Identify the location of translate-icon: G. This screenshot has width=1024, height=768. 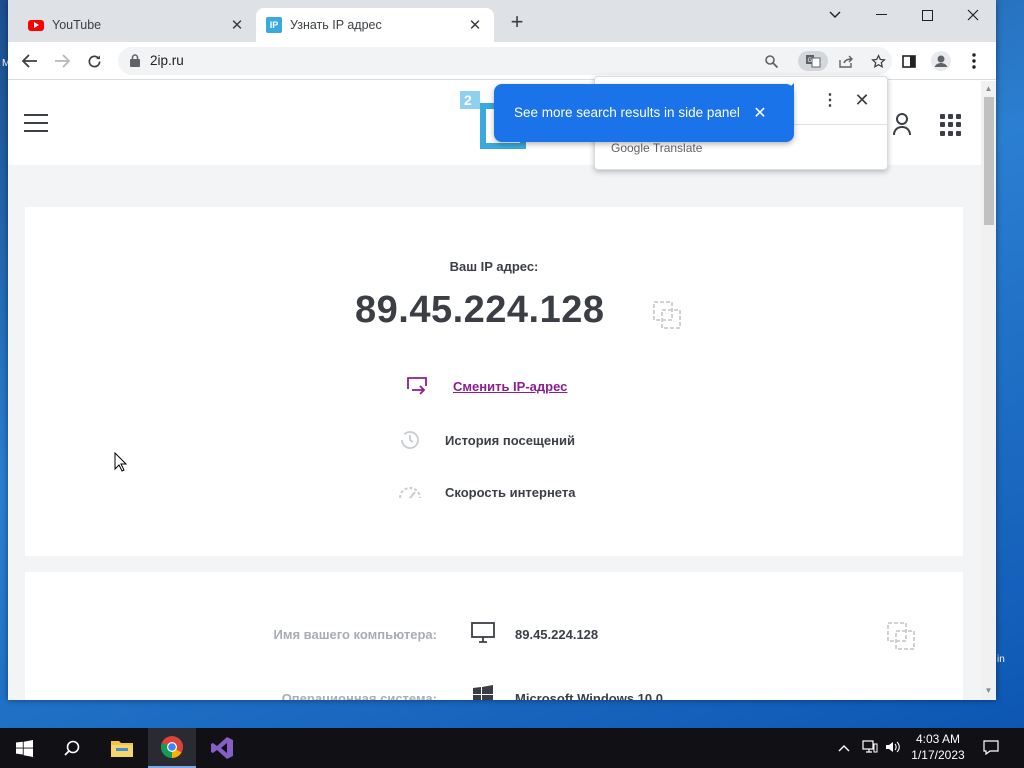
(813, 61).